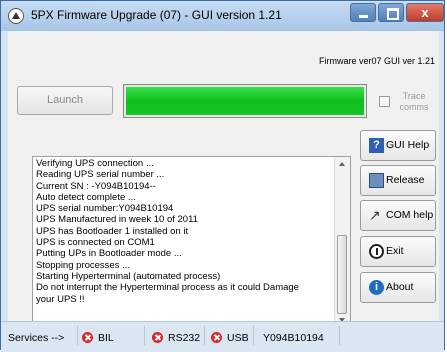 The width and height of the screenshot is (447, 352). I want to click on release-icon, so click(376, 180).